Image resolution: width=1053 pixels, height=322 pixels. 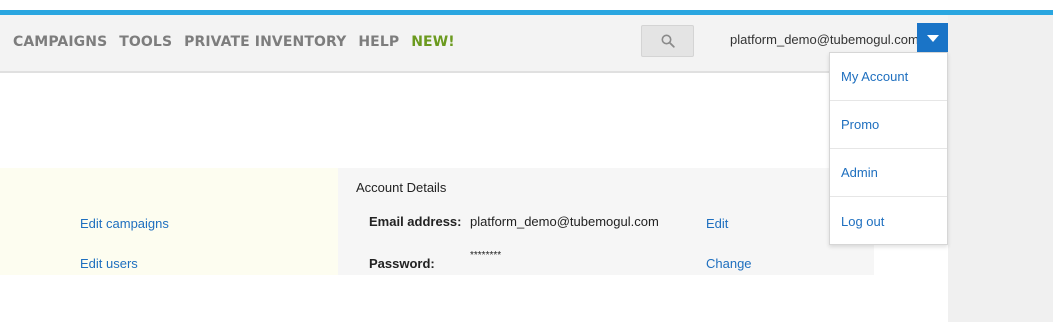 What do you see at coordinates (564, 221) in the screenshot?
I see `email-value: platform_demo@tubemogul.com` at bounding box center [564, 221].